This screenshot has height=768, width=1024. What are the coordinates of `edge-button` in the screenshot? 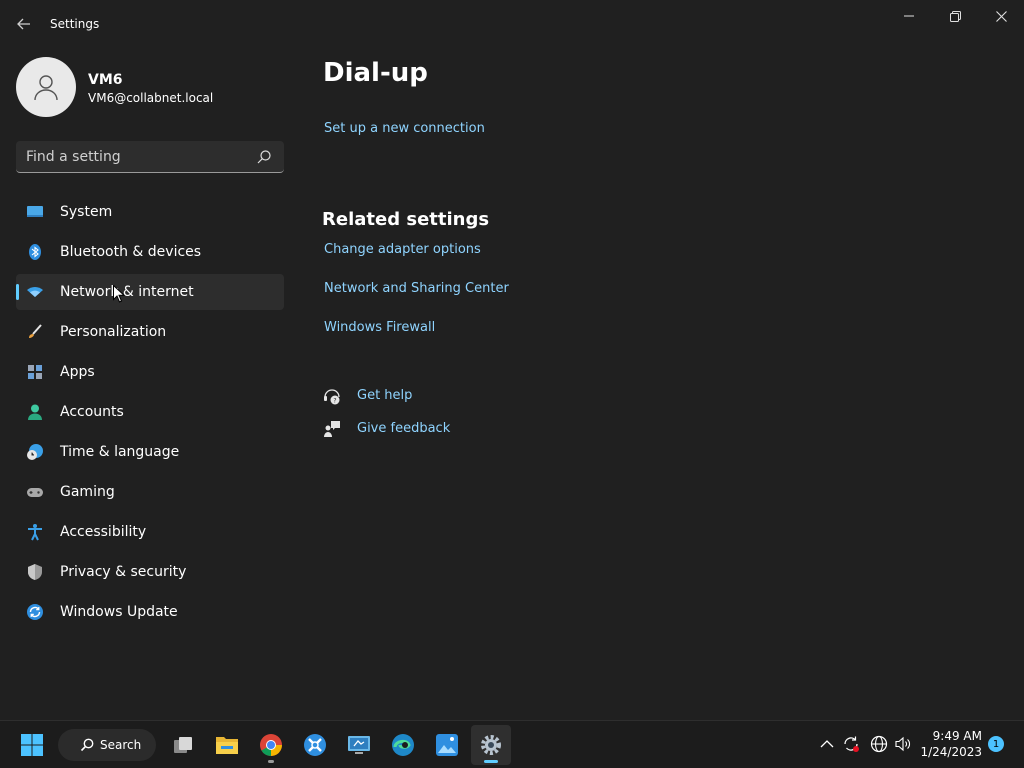 It's located at (403, 745).